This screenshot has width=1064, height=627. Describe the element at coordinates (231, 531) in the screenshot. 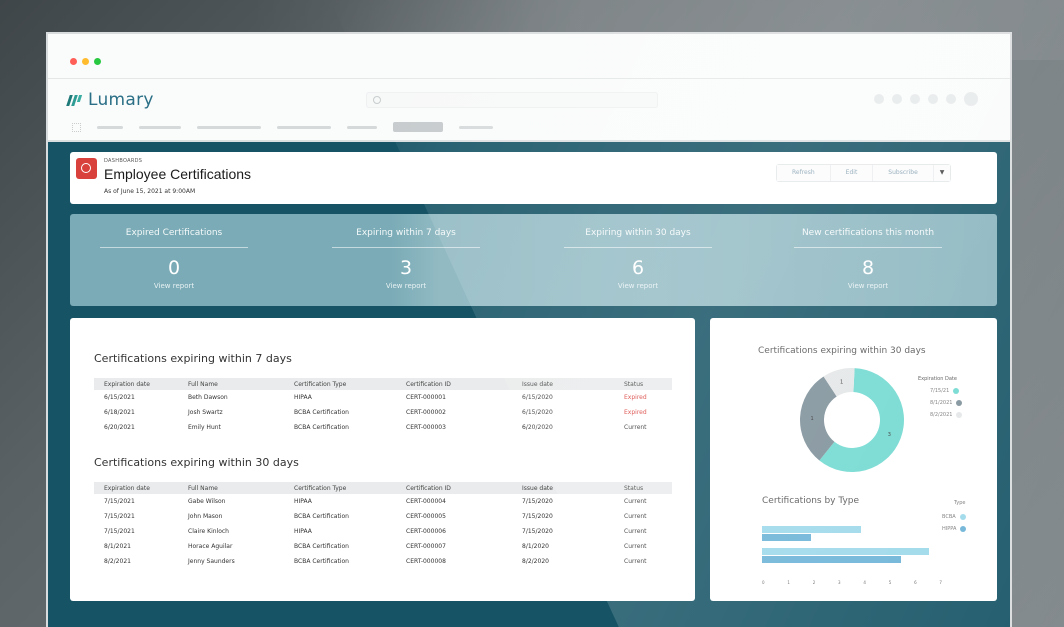

I see `full-name-link: Claire Kinloch` at that location.